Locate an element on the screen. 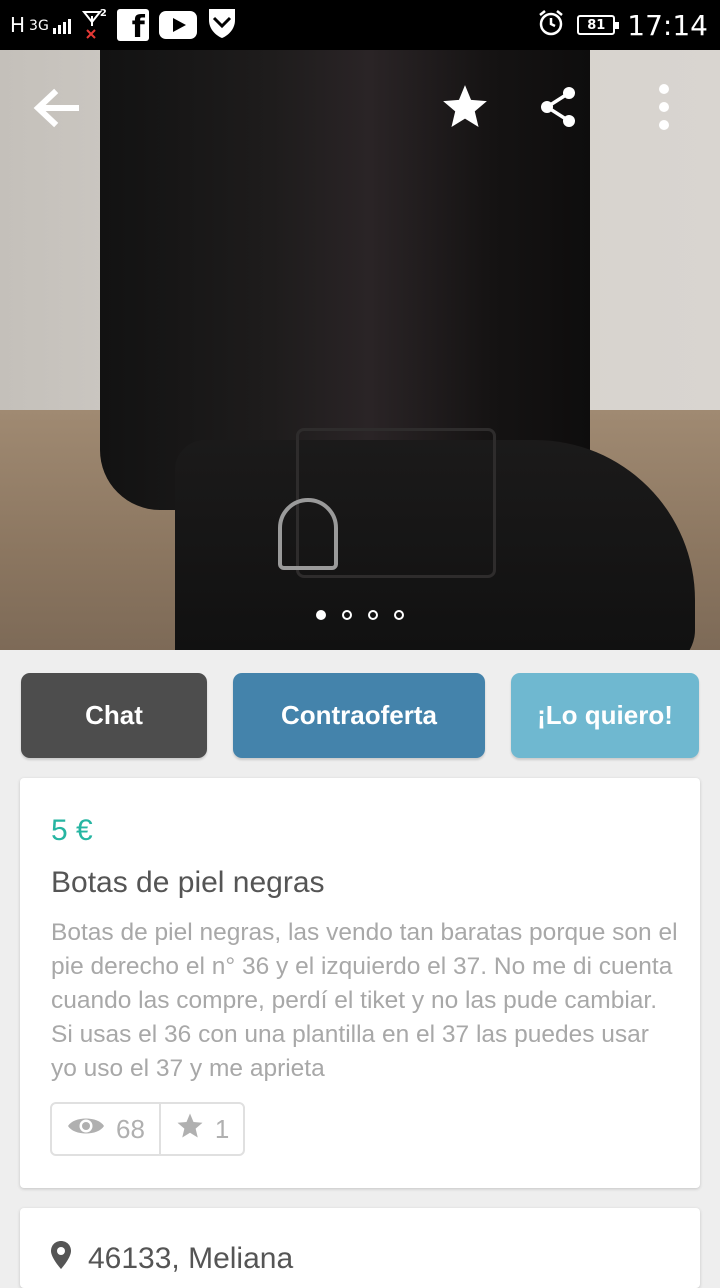 The width and height of the screenshot is (720, 1288). gallery-pagination is located at coordinates (360, 615).